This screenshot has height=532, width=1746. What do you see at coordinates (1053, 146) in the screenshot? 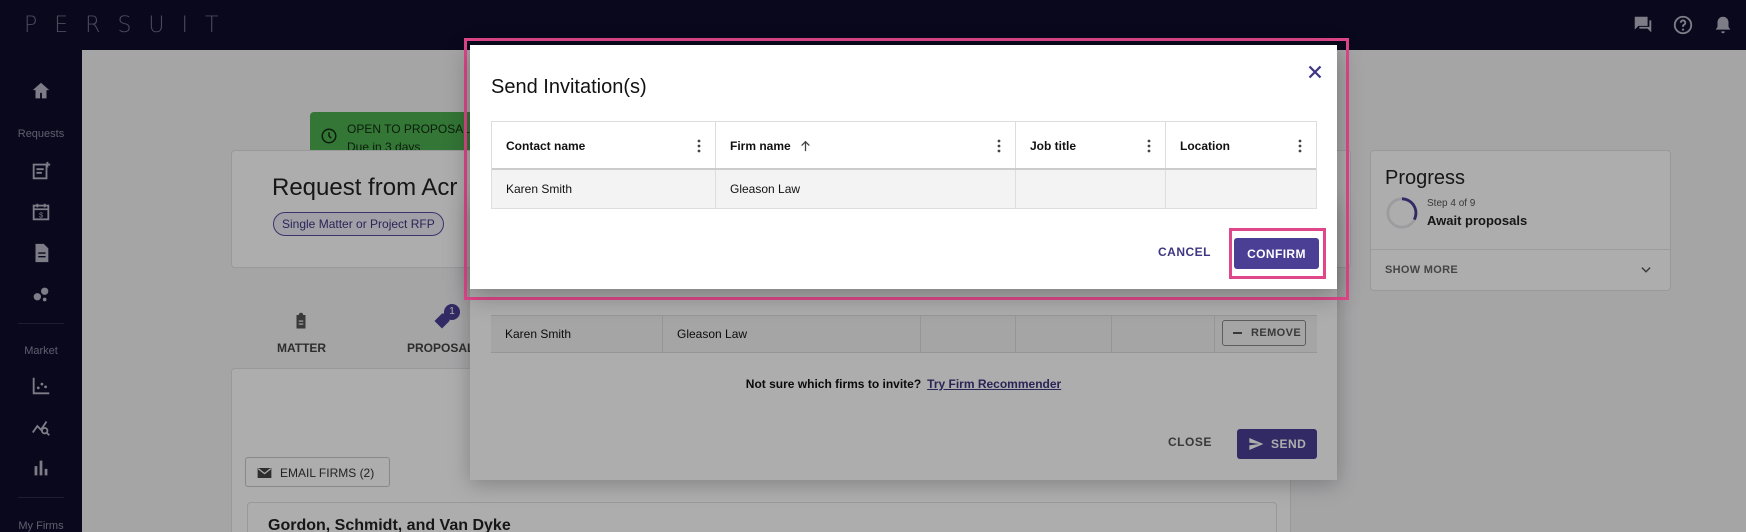
I see `column-label: Job title` at bounding box center [1053, 146].